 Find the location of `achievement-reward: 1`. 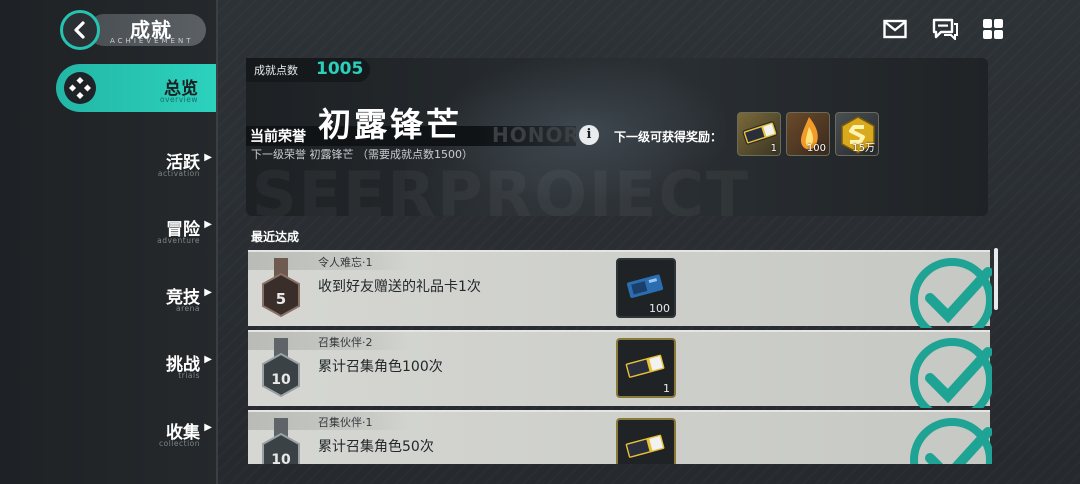

achievement-reward: 1 is located at coordinates (646, 368).